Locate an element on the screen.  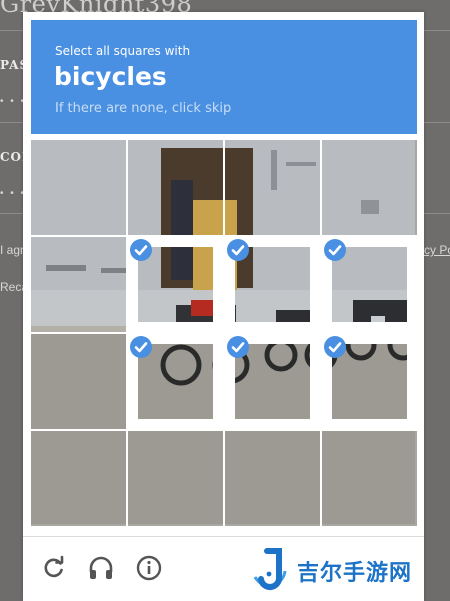
info-button is located at coordinates (149, 568).